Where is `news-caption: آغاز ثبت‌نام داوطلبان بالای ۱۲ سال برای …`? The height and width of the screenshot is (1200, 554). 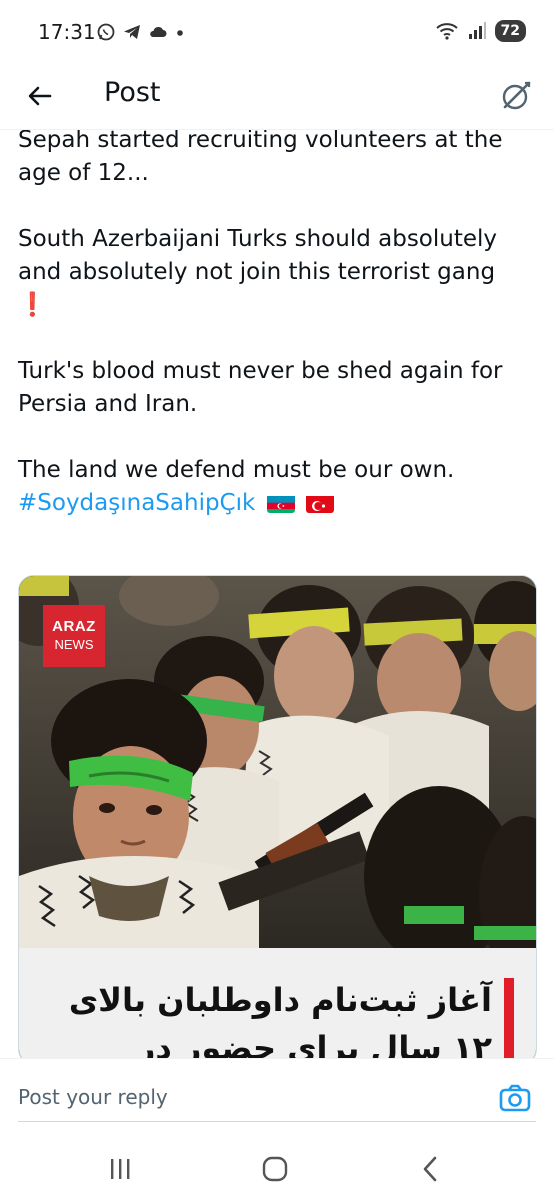 news-caption: آغاز ثبت‌نام داوطلبان بالای ۱۲ سال برای … is located at coordinates (280, 1023).